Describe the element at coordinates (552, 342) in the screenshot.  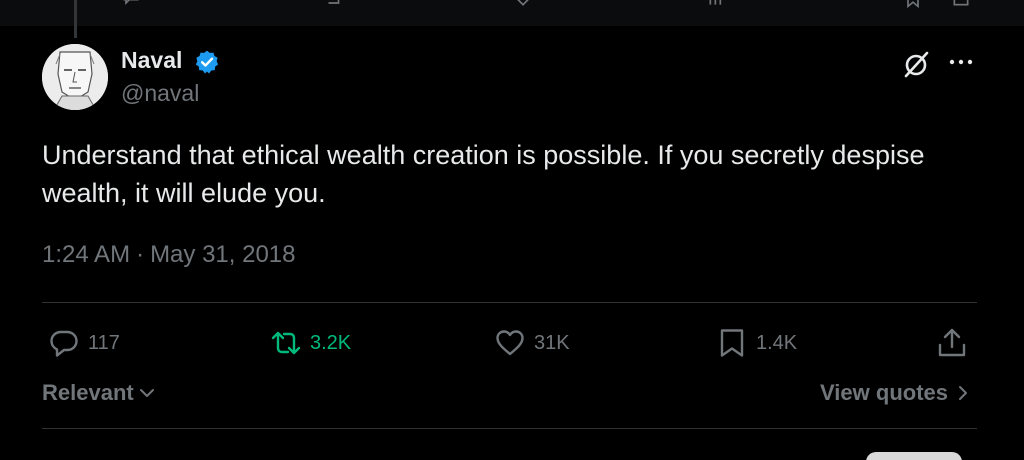
I see `like-count: 31K` at that location.